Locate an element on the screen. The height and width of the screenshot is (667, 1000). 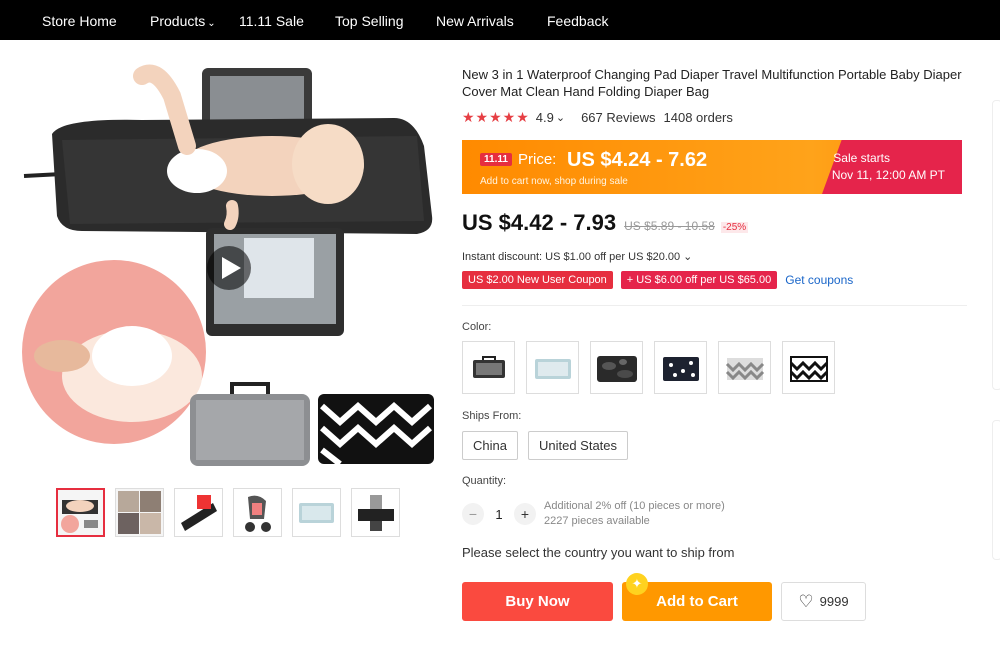
banner-price: US $4.24 - 7.62 is located at coordinates (637, 160).